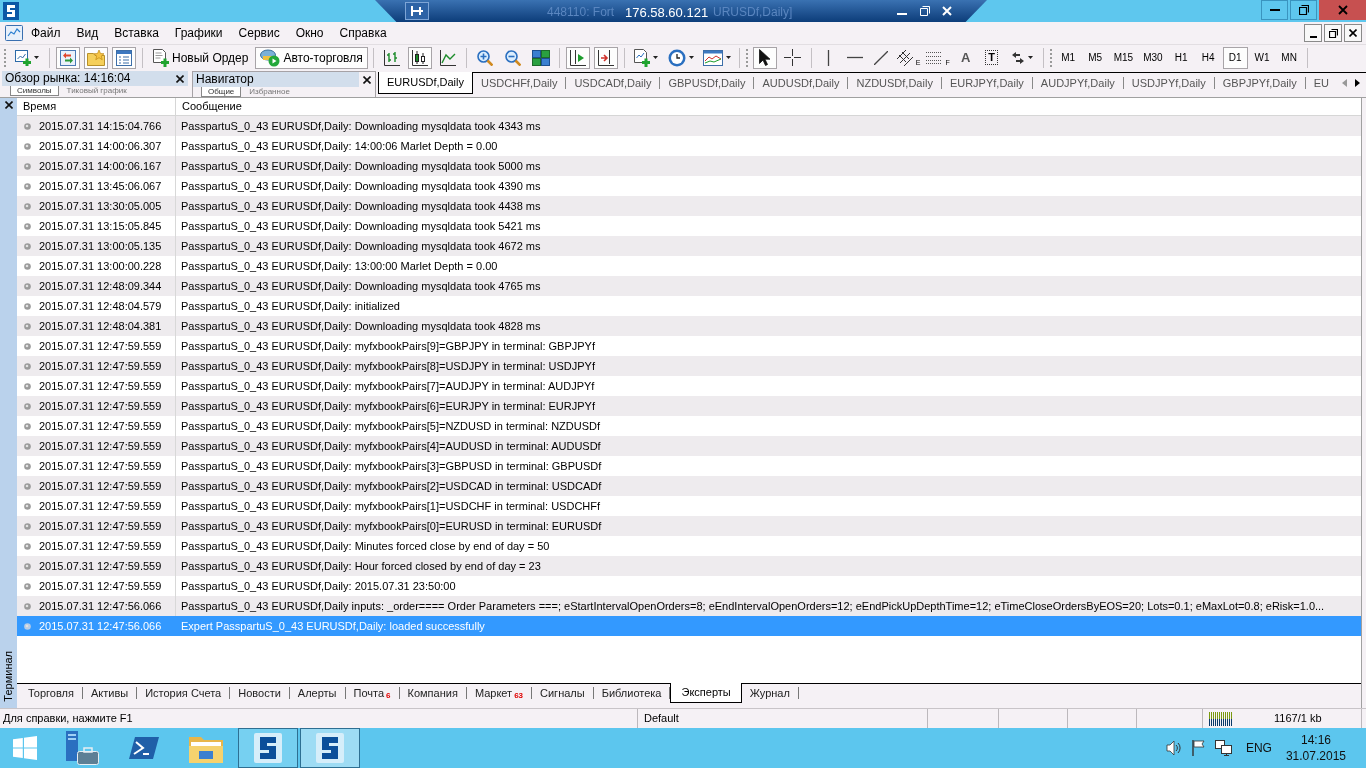 The image size is (1366, 768). I want to click on log-row: 2015.07.31 12:47:59.559 PasspartuS_0_43 EURUSDf,Daily: myfxbookPairs[8]=USDJPY in terminal: USDJPYf, so click(689, 366).